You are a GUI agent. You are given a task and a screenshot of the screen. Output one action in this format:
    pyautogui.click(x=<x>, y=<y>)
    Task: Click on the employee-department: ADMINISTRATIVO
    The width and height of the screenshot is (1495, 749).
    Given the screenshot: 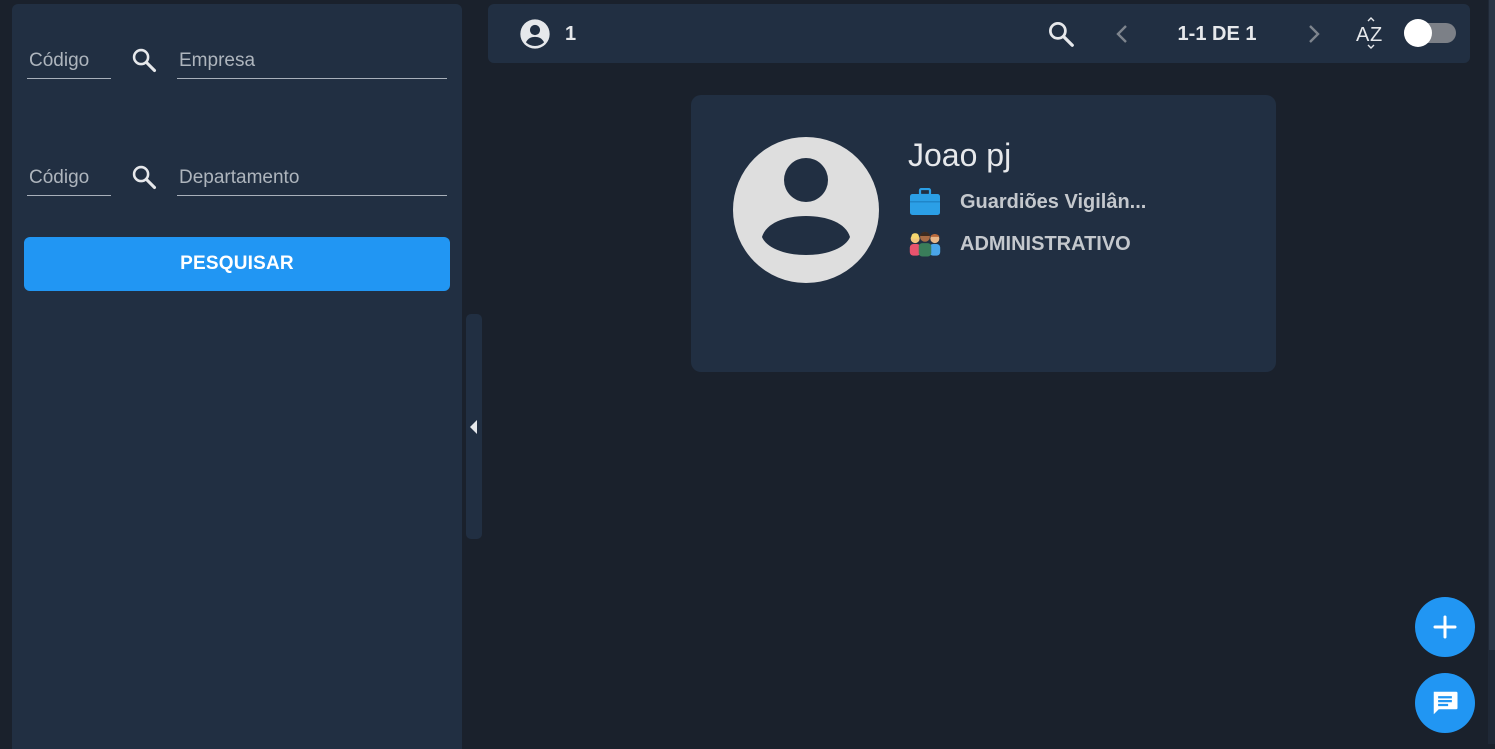 What is the action you would take?
    pyautogui.click(x=1045, y=243)
    